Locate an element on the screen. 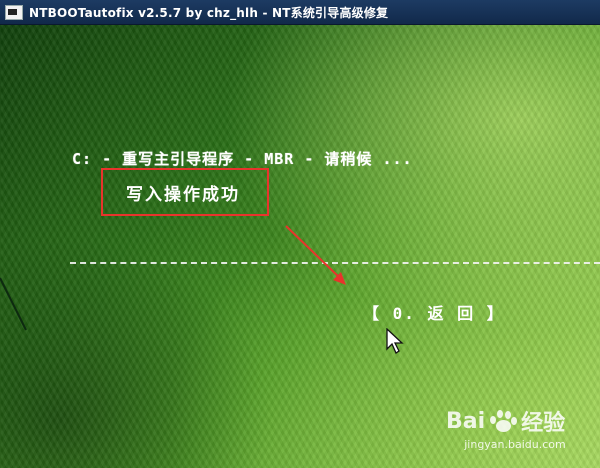 The height and width of the screenshot is (468, 600). annotation-arrow is located at coordinates (315, 255).